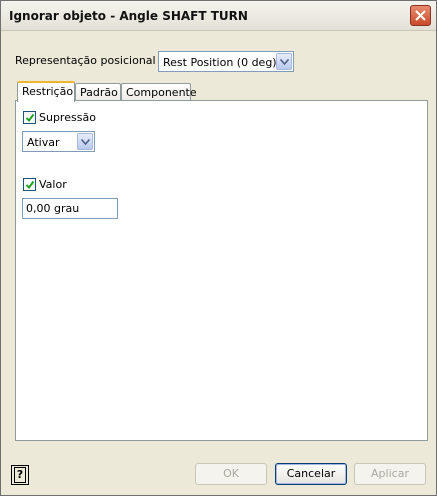 This screenshot has height=496, width=437. I want to click on tab-padrao: Padrão, so click(98, 92).